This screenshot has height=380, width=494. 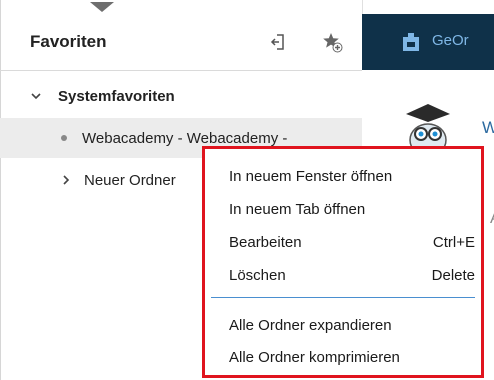 I want to click on menu-item-expand-all: Alle Ordner expandieren, so click(x=352, y=325).